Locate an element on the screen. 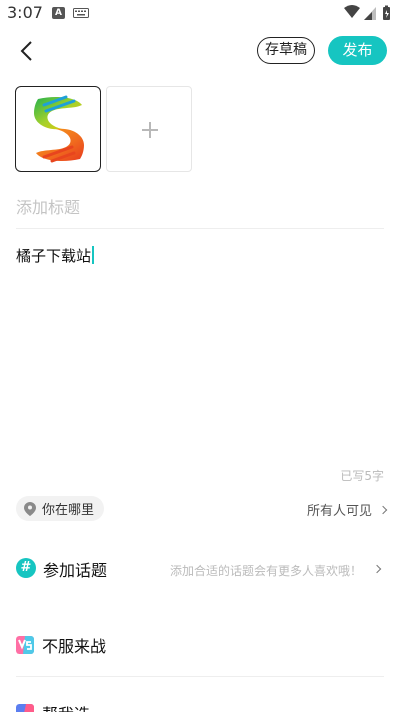  chevron-left-icon is located at coordinates (26, 51).